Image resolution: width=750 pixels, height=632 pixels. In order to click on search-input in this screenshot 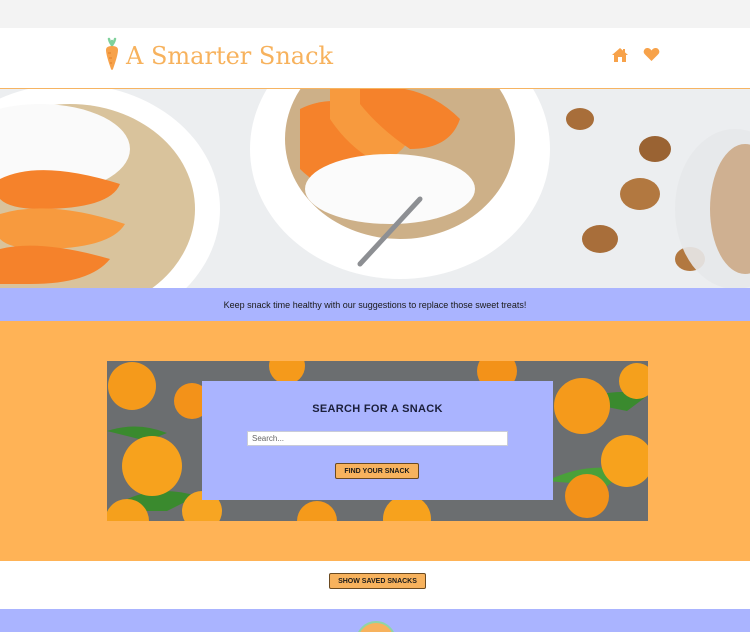, I will do `click(377, 438)`.